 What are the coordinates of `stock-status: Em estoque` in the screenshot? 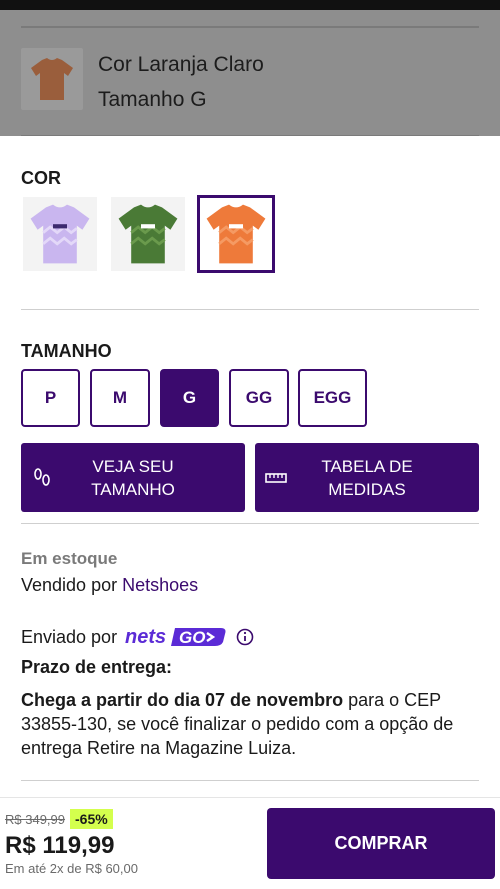 It's located at (69, 558).